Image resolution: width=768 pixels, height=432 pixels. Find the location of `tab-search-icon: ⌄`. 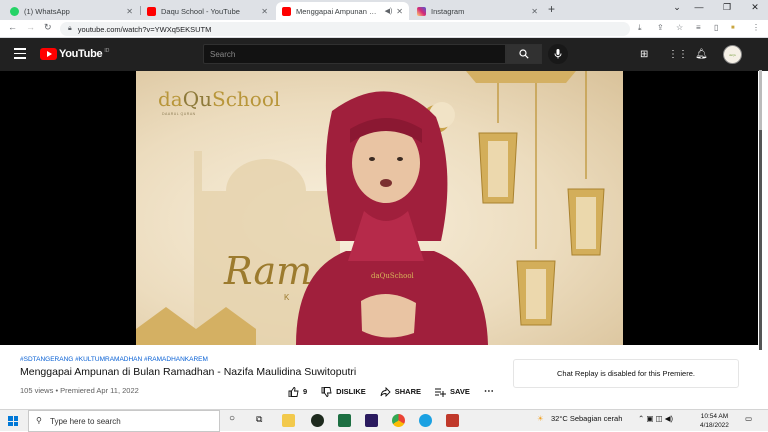

tab-search-icon: ⌄ is located at coordinates (677, 7).